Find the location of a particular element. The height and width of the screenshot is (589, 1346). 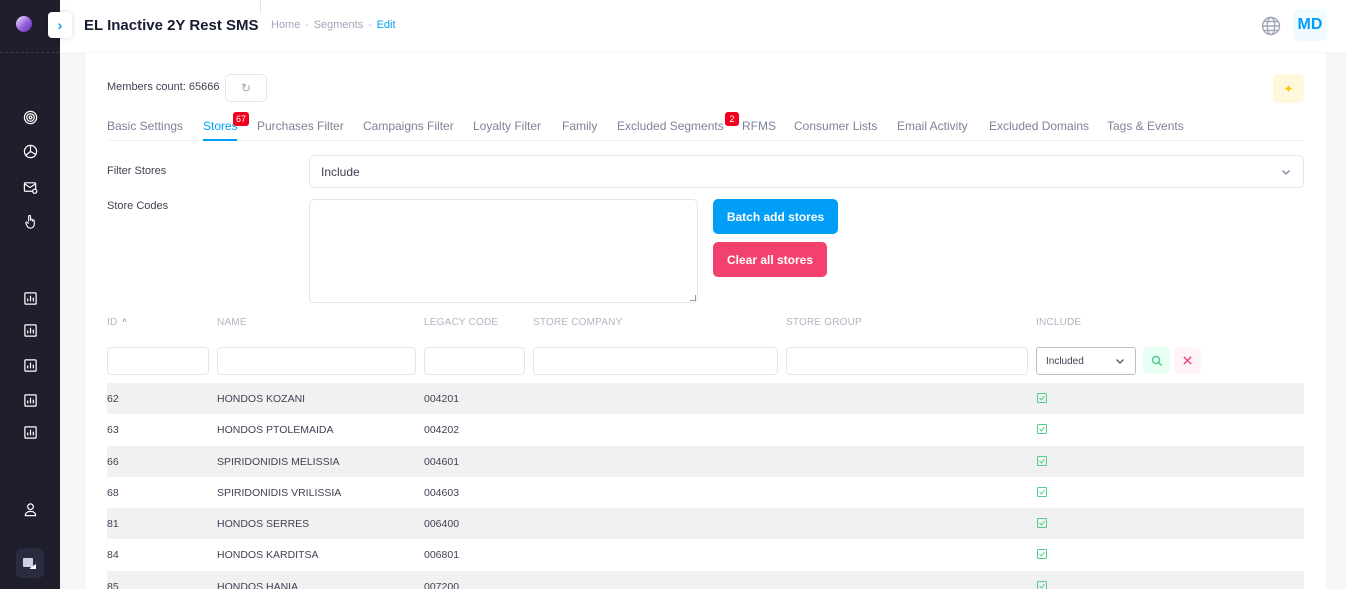

cell-legacy-code: 006801 is located at coordinates (442, 555).